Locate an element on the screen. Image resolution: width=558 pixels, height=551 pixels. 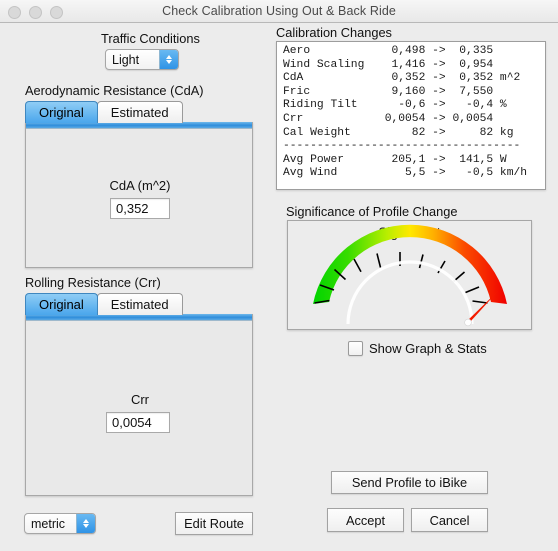
units-value: metric is located at coordinates (48, 523).